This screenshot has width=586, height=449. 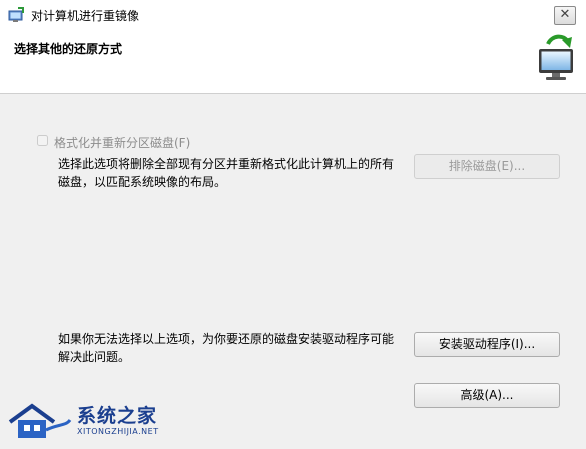 What do you see at coordinates (122, 143) in the screenshot?
I see `format-disks-label: 格式化并重新分区磁盘(F)` at bounding box center [122, 143].